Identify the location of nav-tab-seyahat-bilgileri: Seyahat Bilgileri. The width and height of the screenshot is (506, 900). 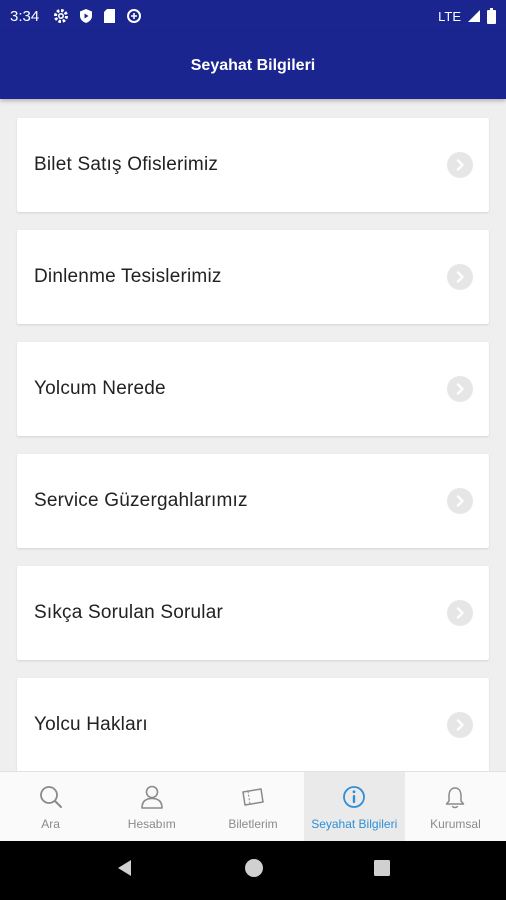
(354, 807).